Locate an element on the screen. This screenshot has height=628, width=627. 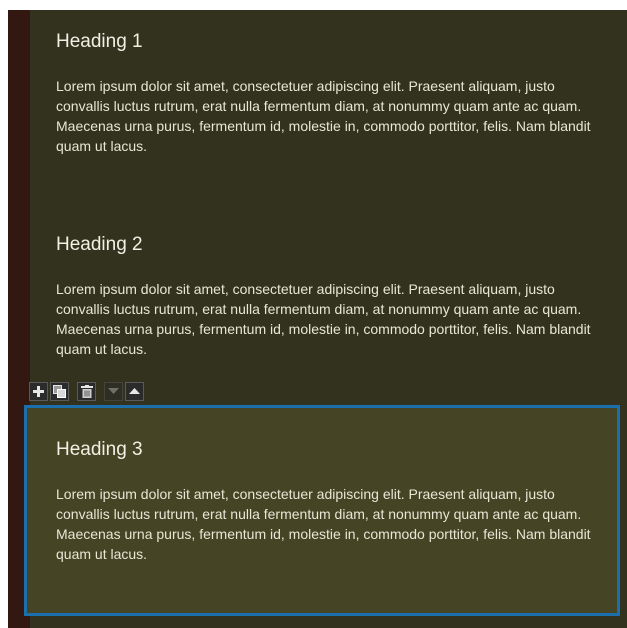
delete-block-button is located at coordinates (86, 391).